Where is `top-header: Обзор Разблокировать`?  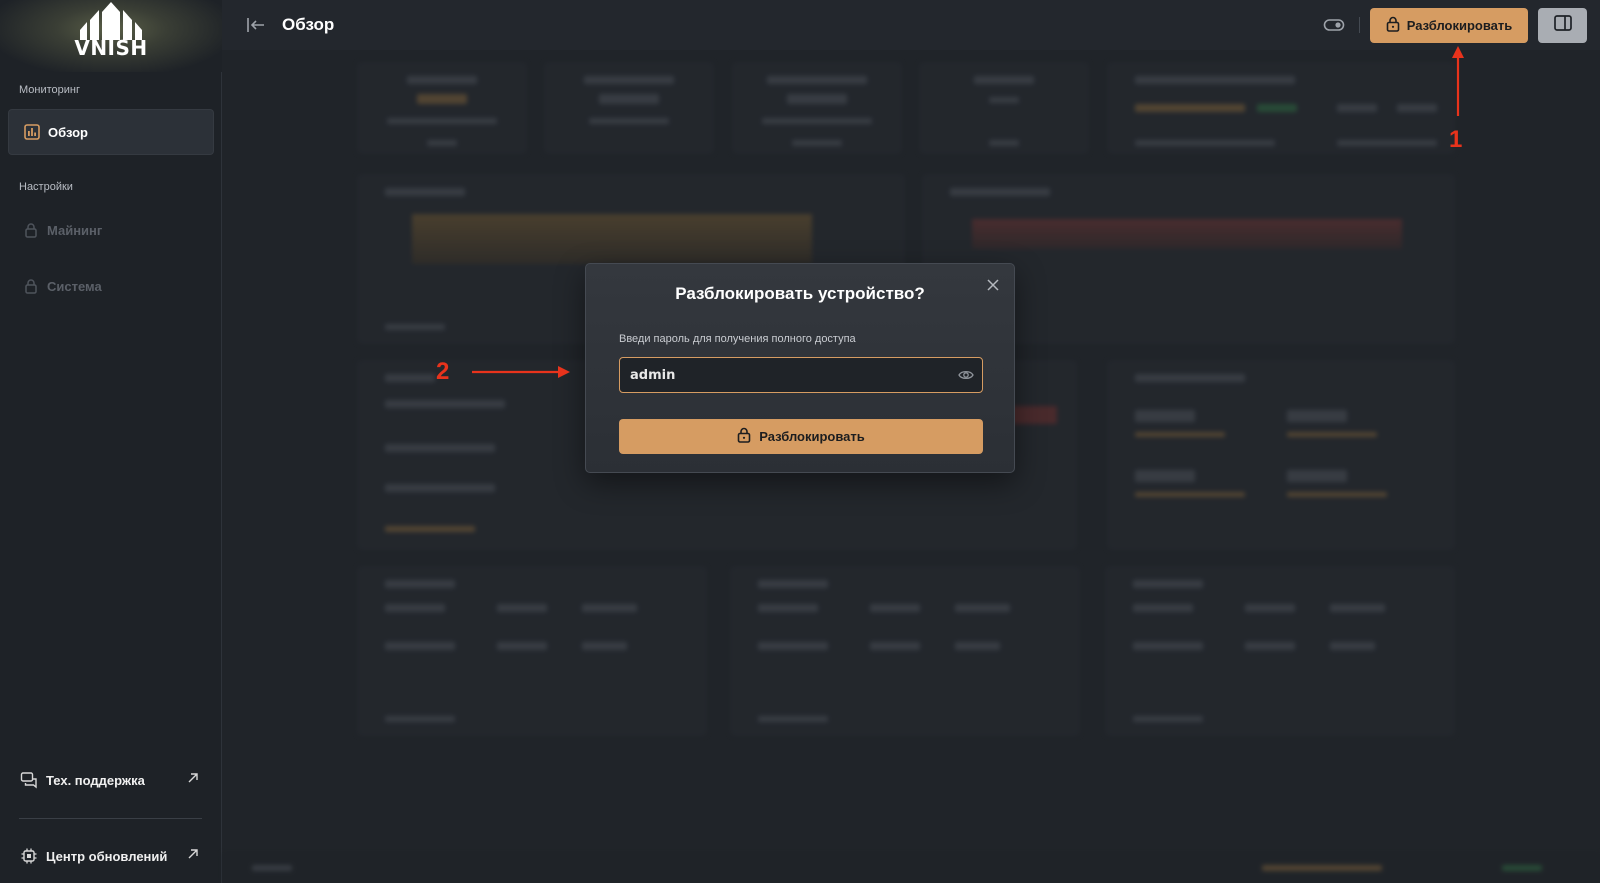 top-header: Обзор Разблокировать is located at coordinates (911, 25).